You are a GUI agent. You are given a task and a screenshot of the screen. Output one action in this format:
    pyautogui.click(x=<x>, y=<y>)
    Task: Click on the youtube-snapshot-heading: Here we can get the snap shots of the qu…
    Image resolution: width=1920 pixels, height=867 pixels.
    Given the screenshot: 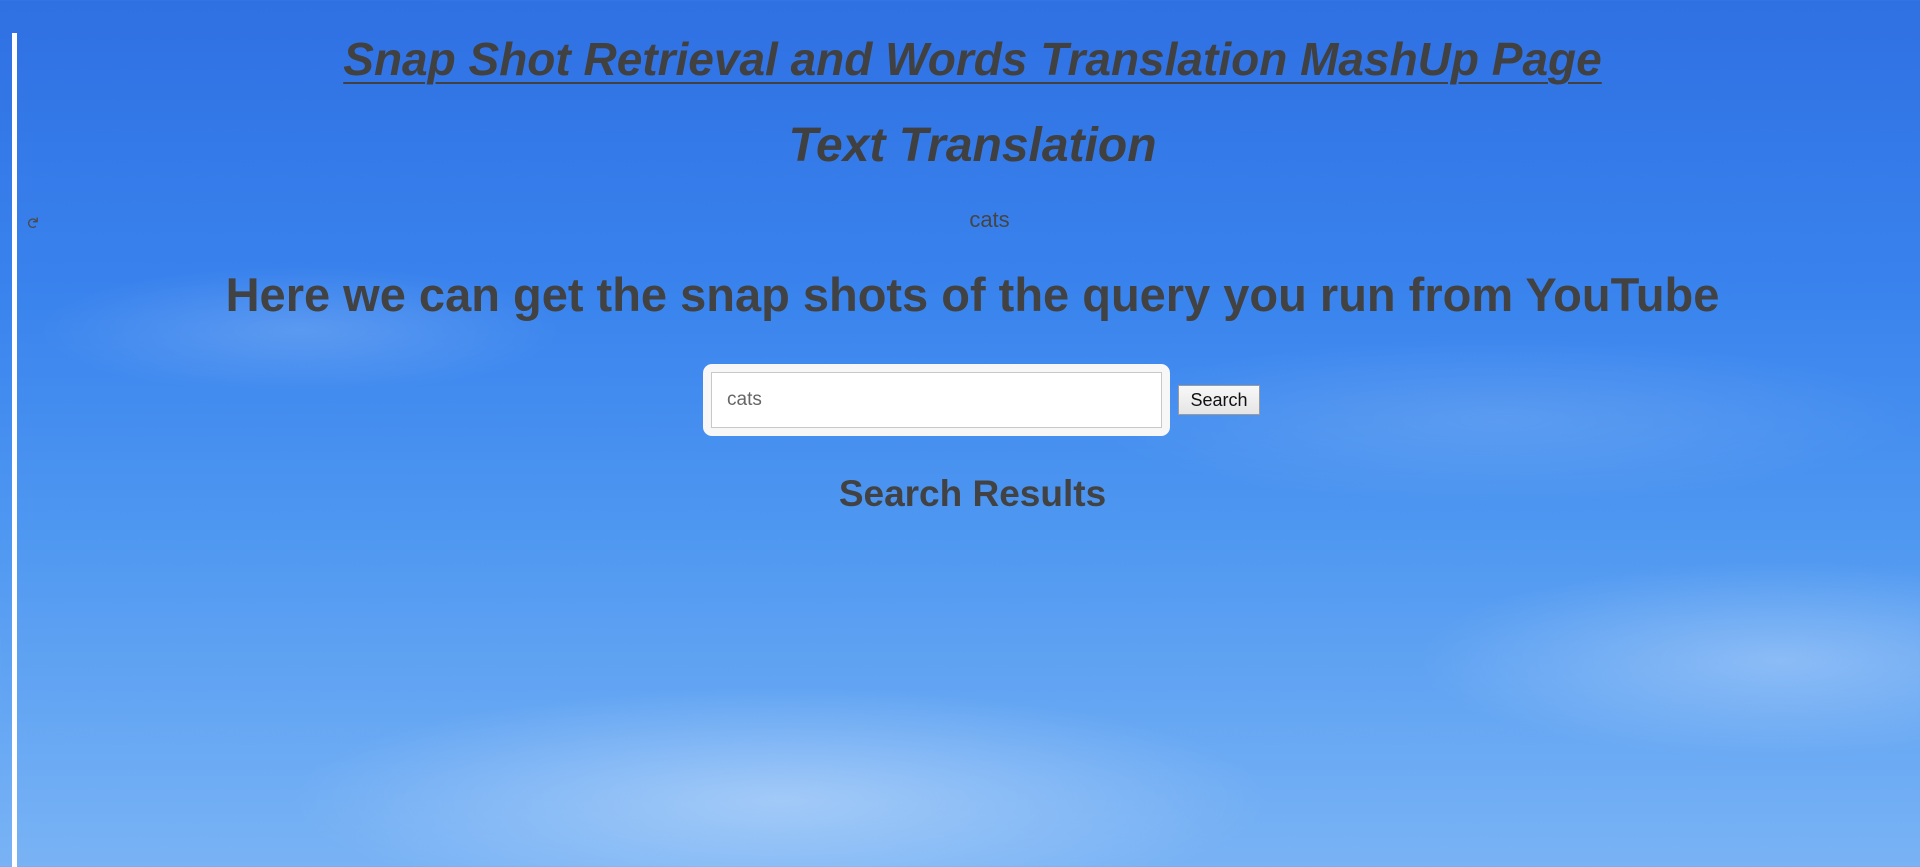 What is the action you would take?
    pyautogui.click(x=972, y=294)
    